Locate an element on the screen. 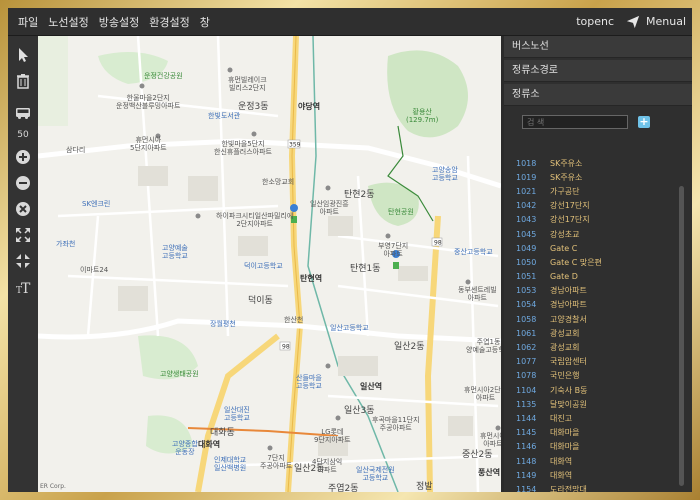 The width and height of the screenshot is (700, 500). add-stop-button: + is located at coordinates (644, 122).